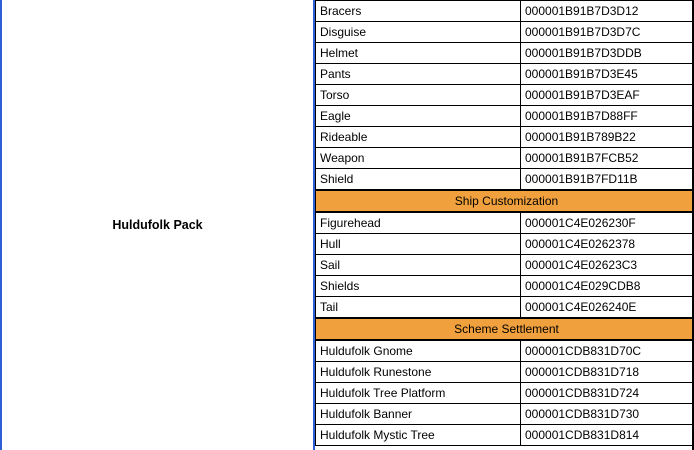 This screenshot has width=694, height=450. What do you see at coordinates (607, 32) in the screenshot?
I see `item-id-cell: 000001B91B7D3D7C` at bounding box center [607, 32].